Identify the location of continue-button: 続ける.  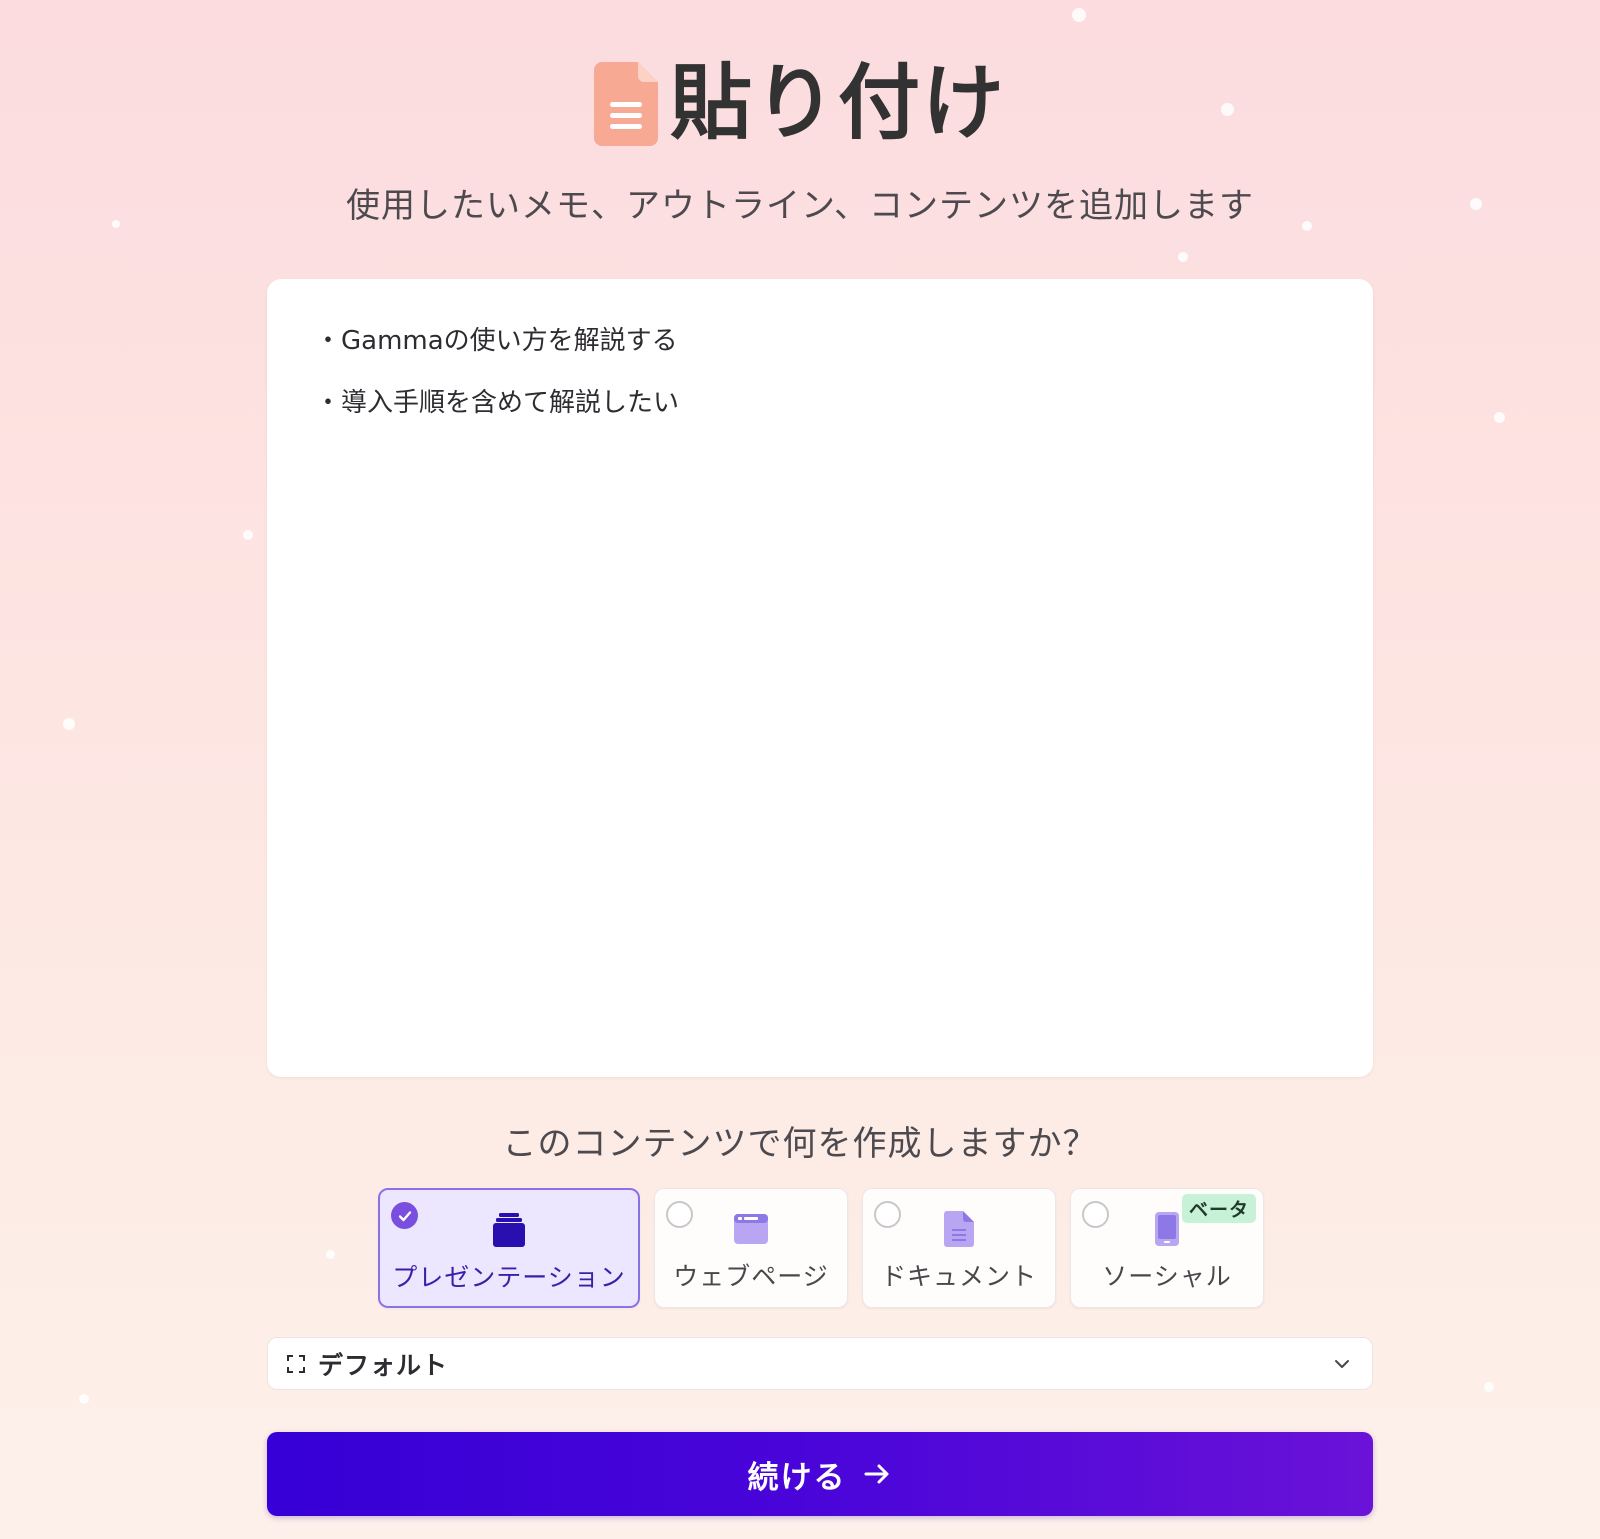
(820, 1474).